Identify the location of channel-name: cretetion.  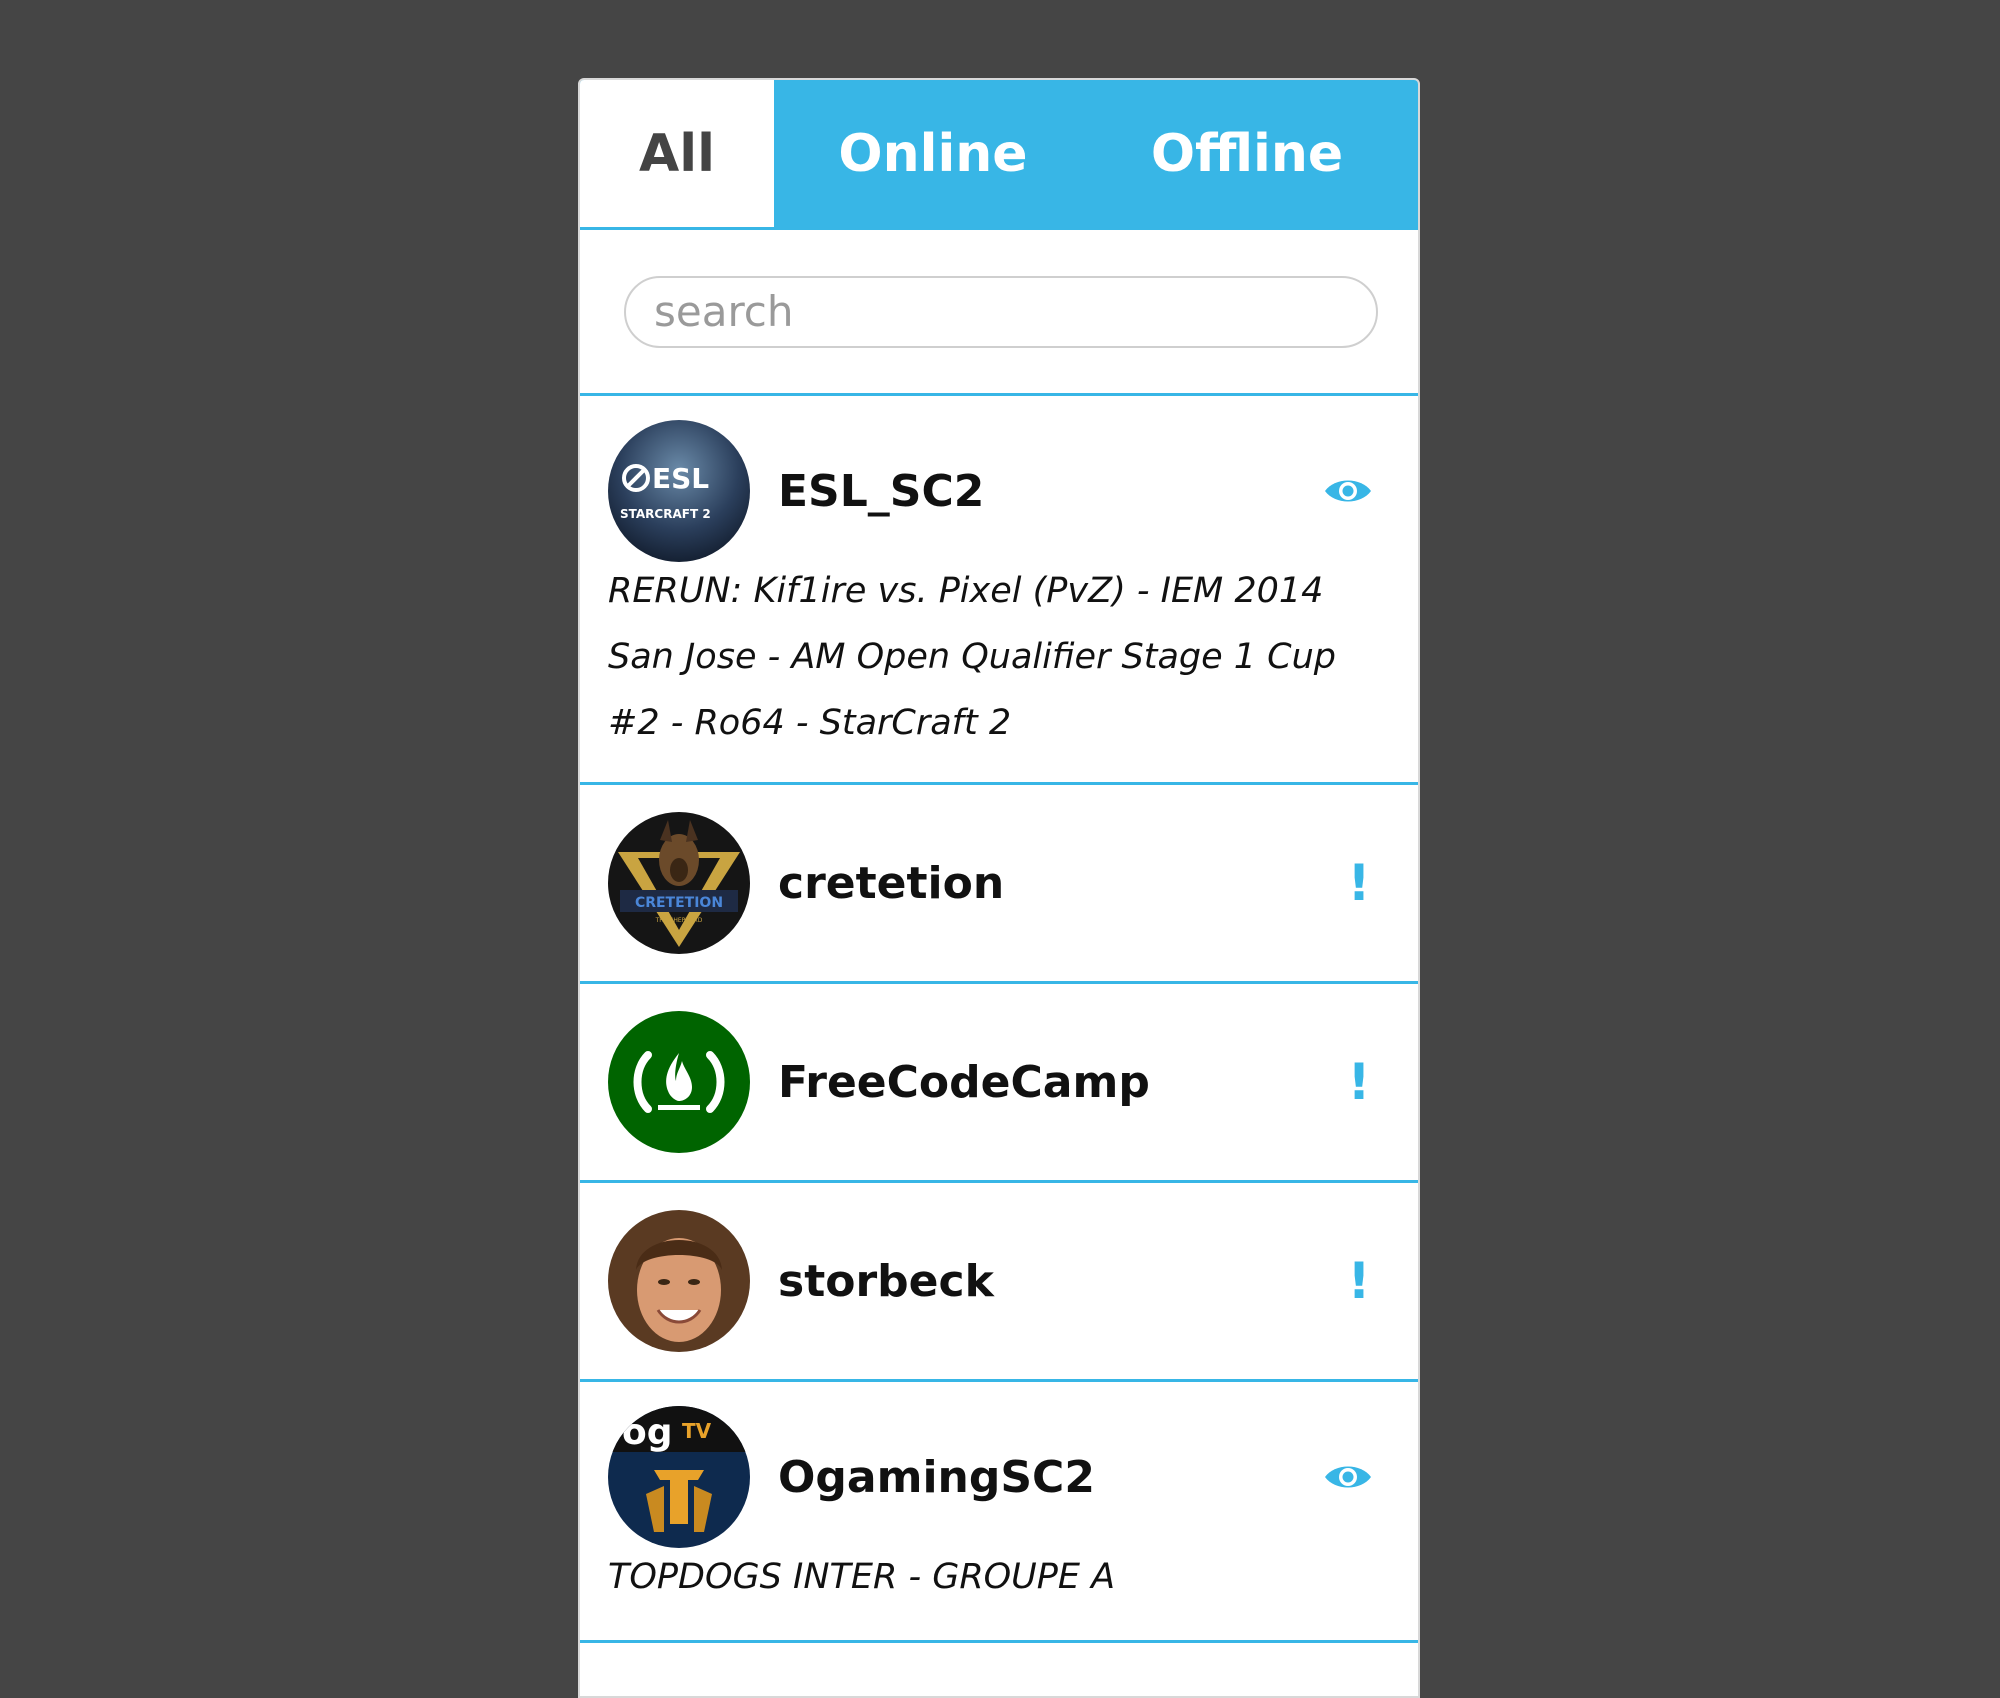
(1048, 883).